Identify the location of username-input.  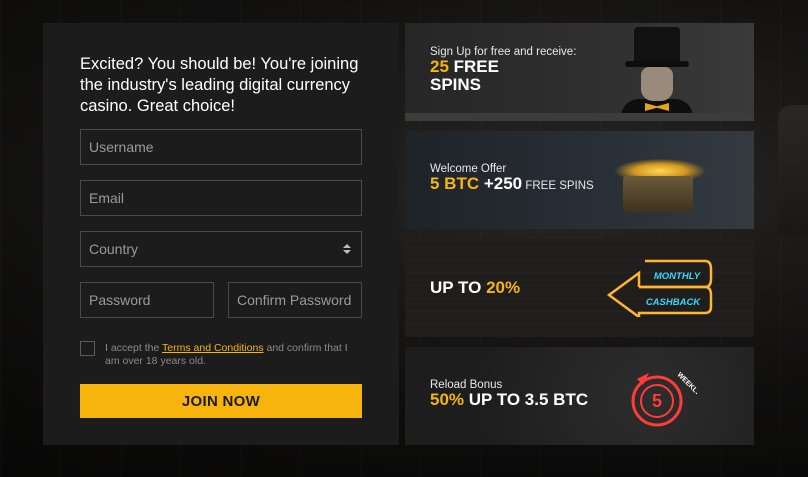
(221, 147).